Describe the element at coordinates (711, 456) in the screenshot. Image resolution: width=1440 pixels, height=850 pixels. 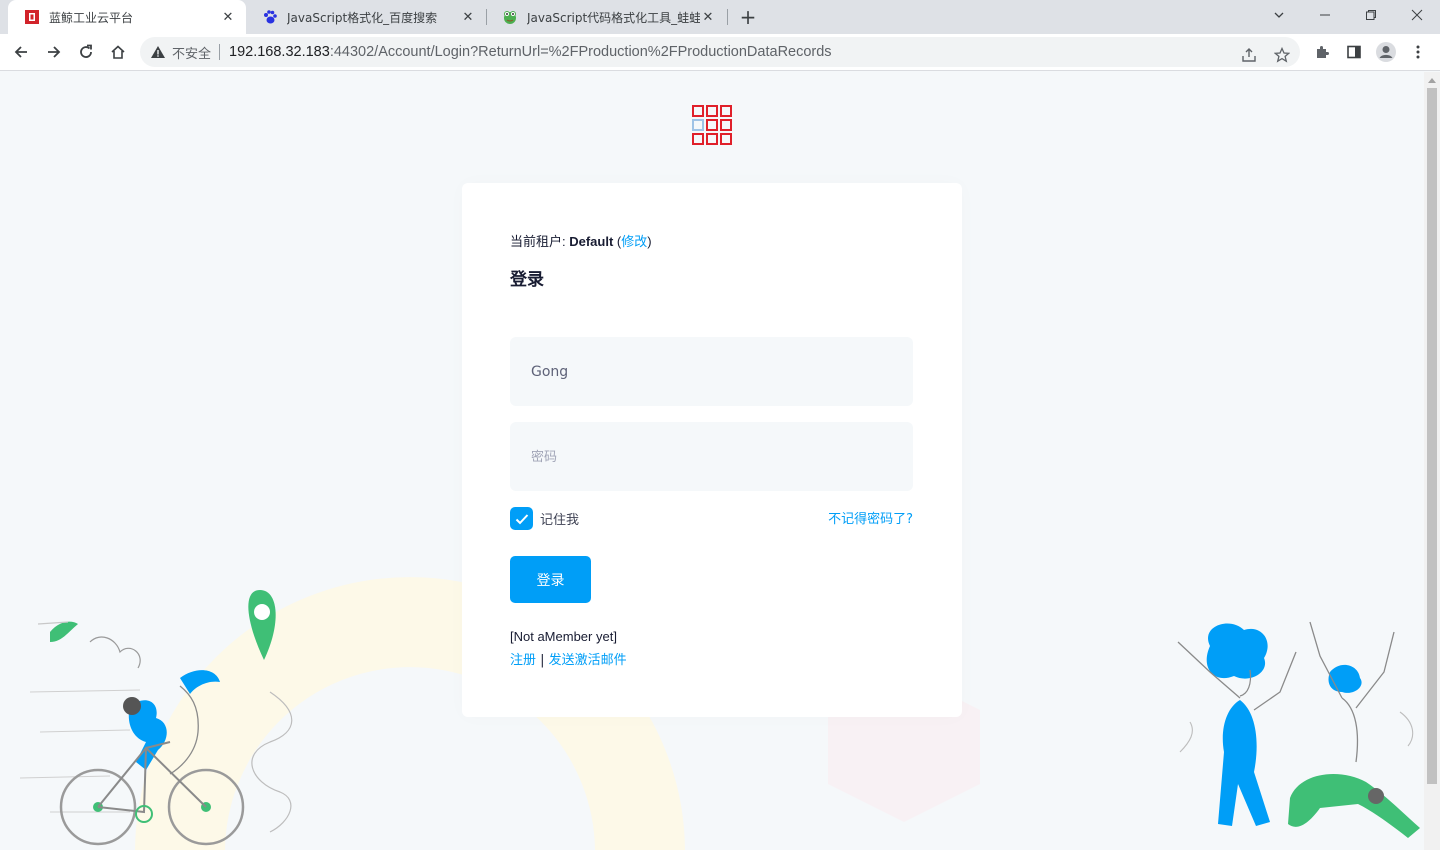
I see `password-input` at that location.